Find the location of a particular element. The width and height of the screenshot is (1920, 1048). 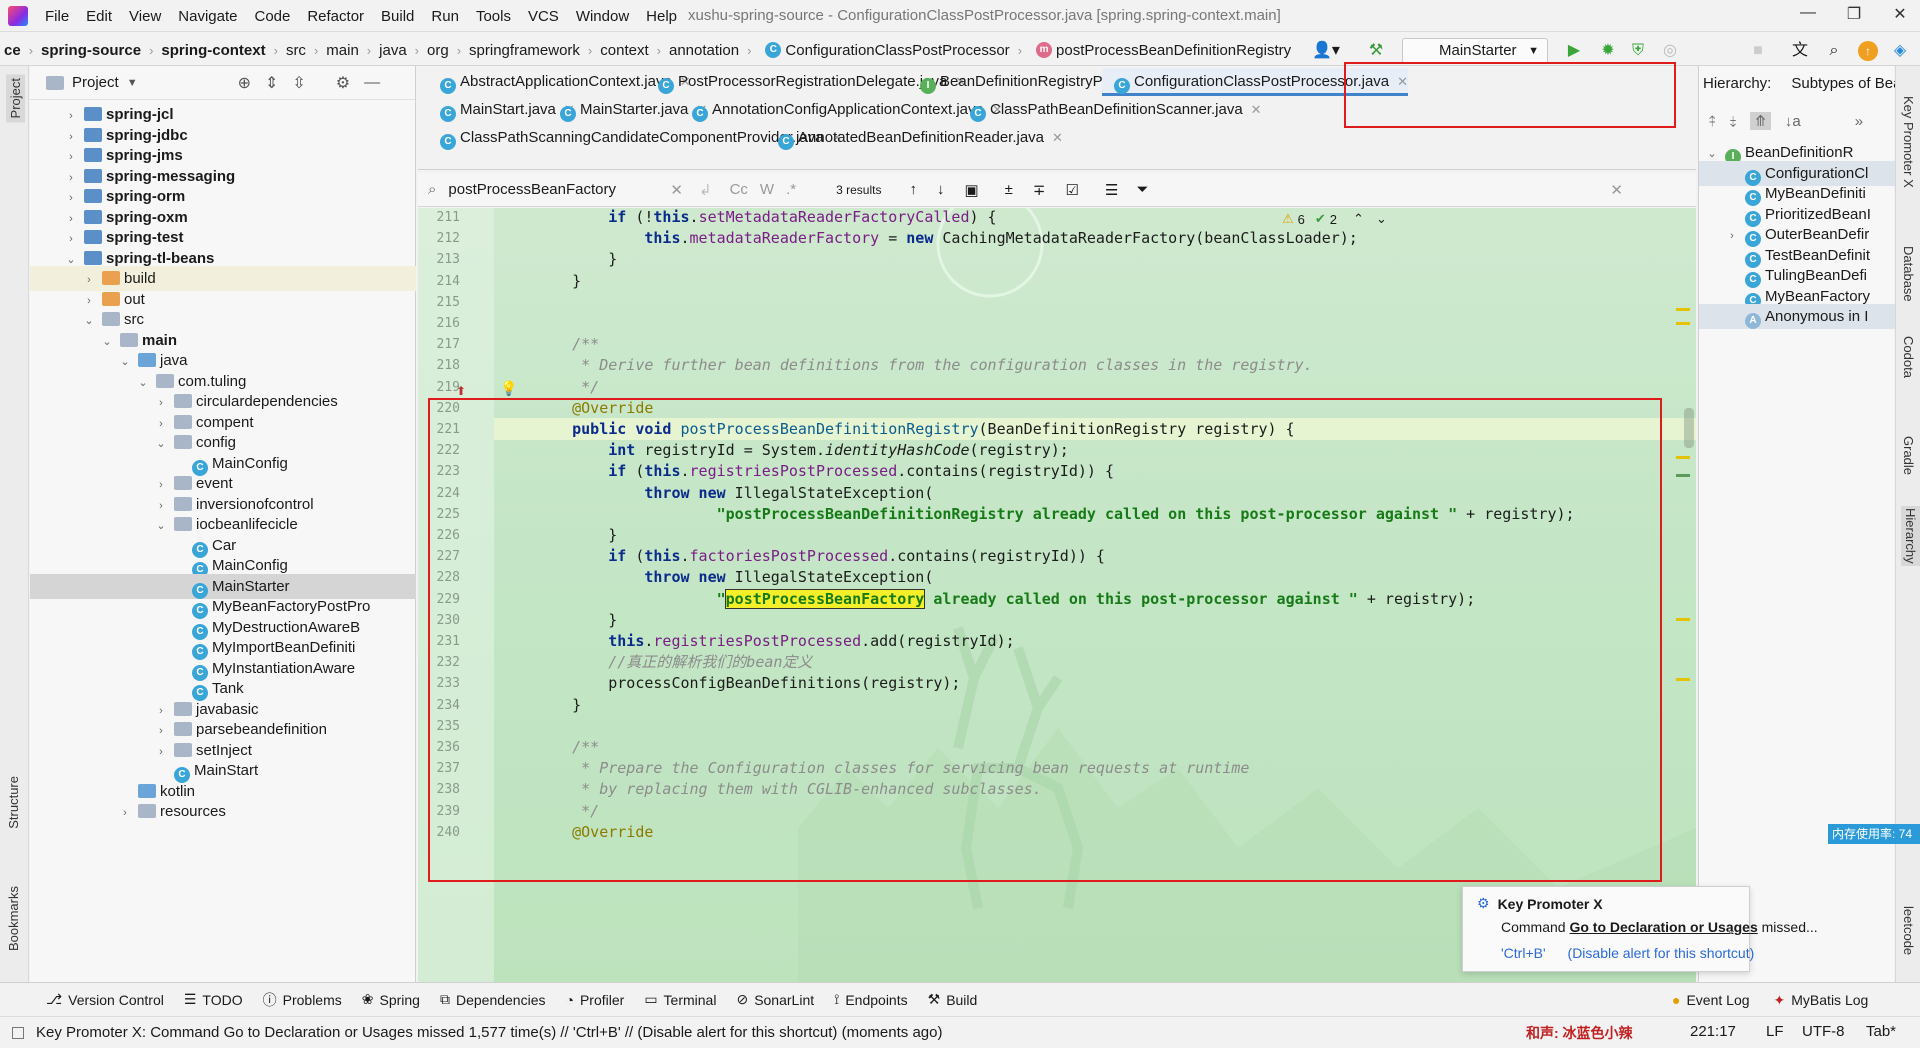

tool-tab-problems: ⓘ Problems is located at coordinates (302, 1000).